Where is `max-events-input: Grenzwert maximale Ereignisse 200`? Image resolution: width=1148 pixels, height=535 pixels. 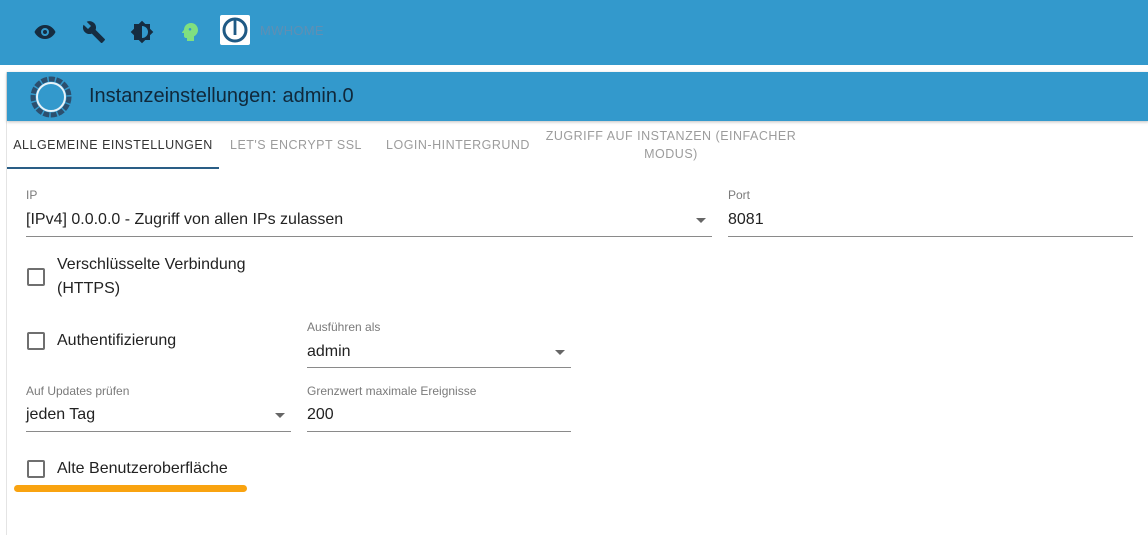 max-events-input: Grenzwert maximale Ereignisse 200 is located at coordinates (439, 409).